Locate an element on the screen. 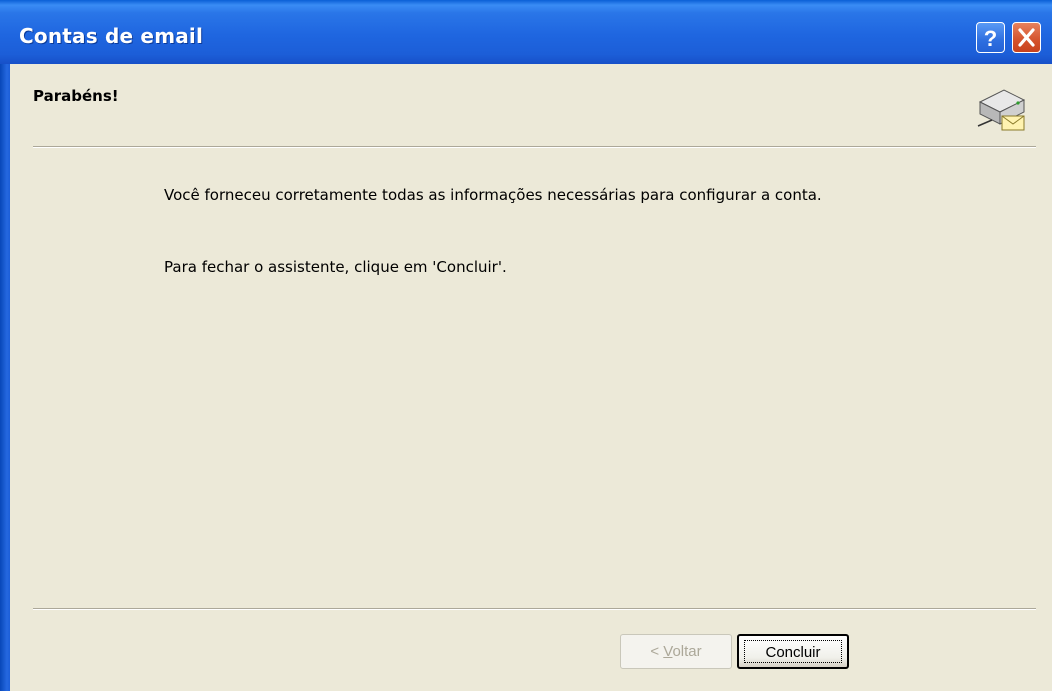 Image resolution: width=1052 pixels, height=691 pixels. window-border is located at coordinates (5, 377).